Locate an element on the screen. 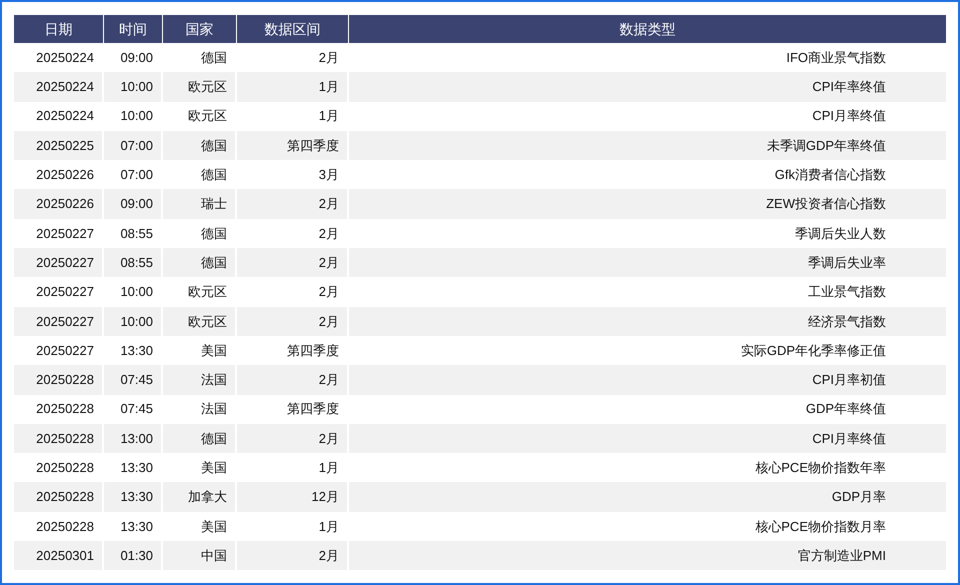 This screenshot has width=960, height=585. table-cell-text: GDP年率终值 is located at coordinates (845, 409).